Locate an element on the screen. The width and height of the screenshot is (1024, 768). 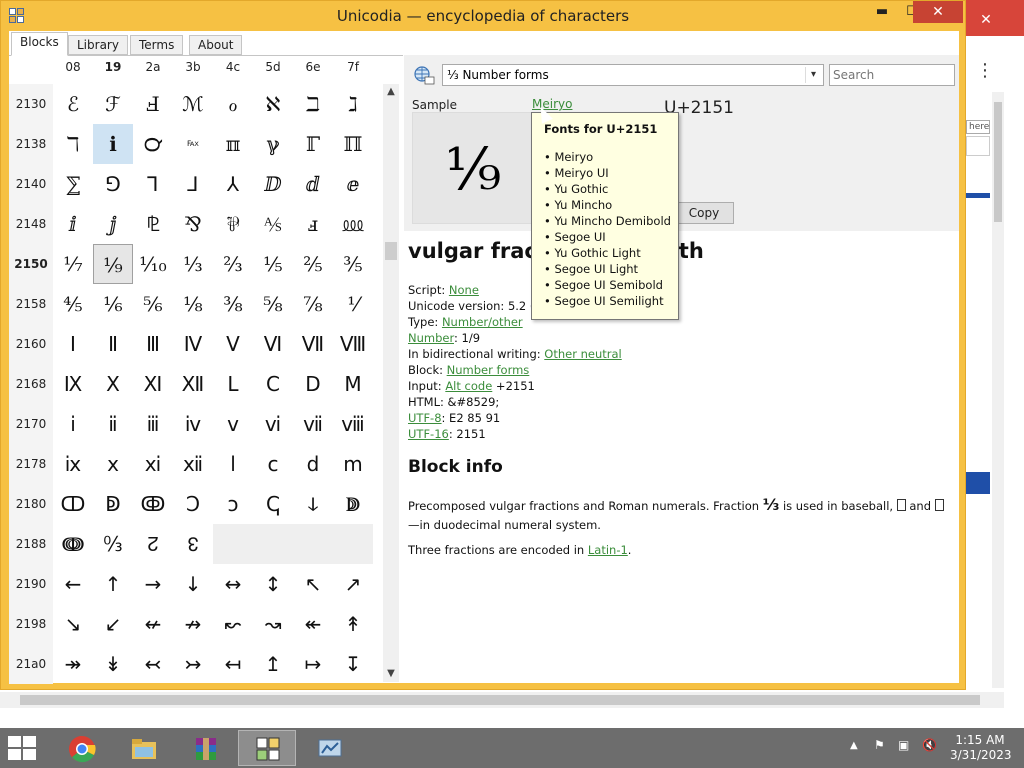
char-cell: ↁ is located at coordinates (113, 504).